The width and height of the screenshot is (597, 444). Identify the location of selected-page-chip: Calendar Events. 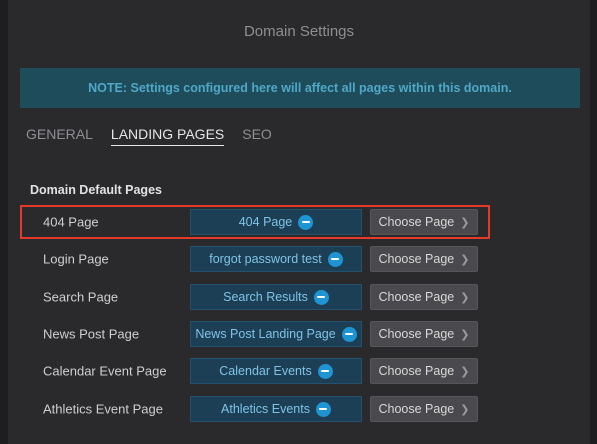
(276, 371).